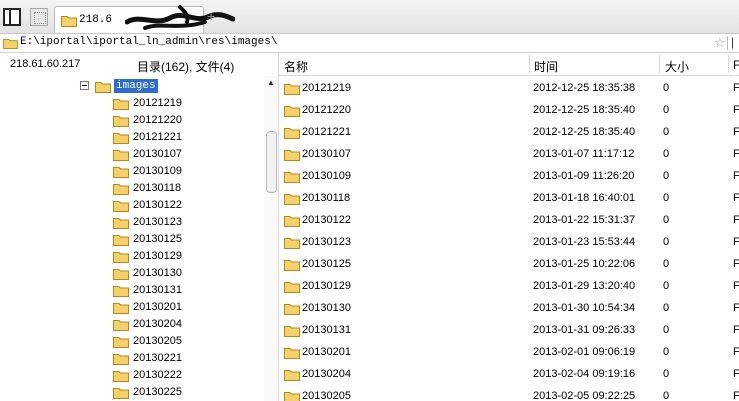  What do you see at coordinates (509, 132) in the screenshot?
I see `file-row: 20121221 2012-12-25 18:35:40 0 F` at bounding box center [509, 132].